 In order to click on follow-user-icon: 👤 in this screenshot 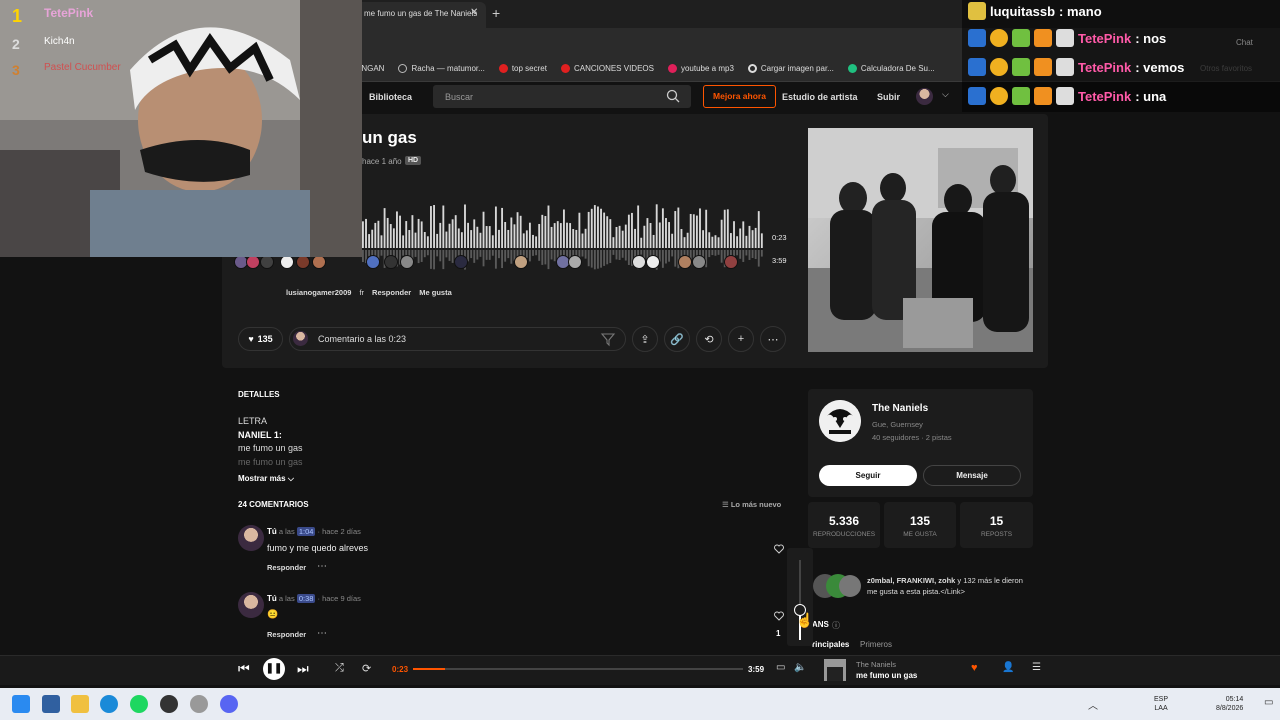, I will do `click(1008, 667)`.